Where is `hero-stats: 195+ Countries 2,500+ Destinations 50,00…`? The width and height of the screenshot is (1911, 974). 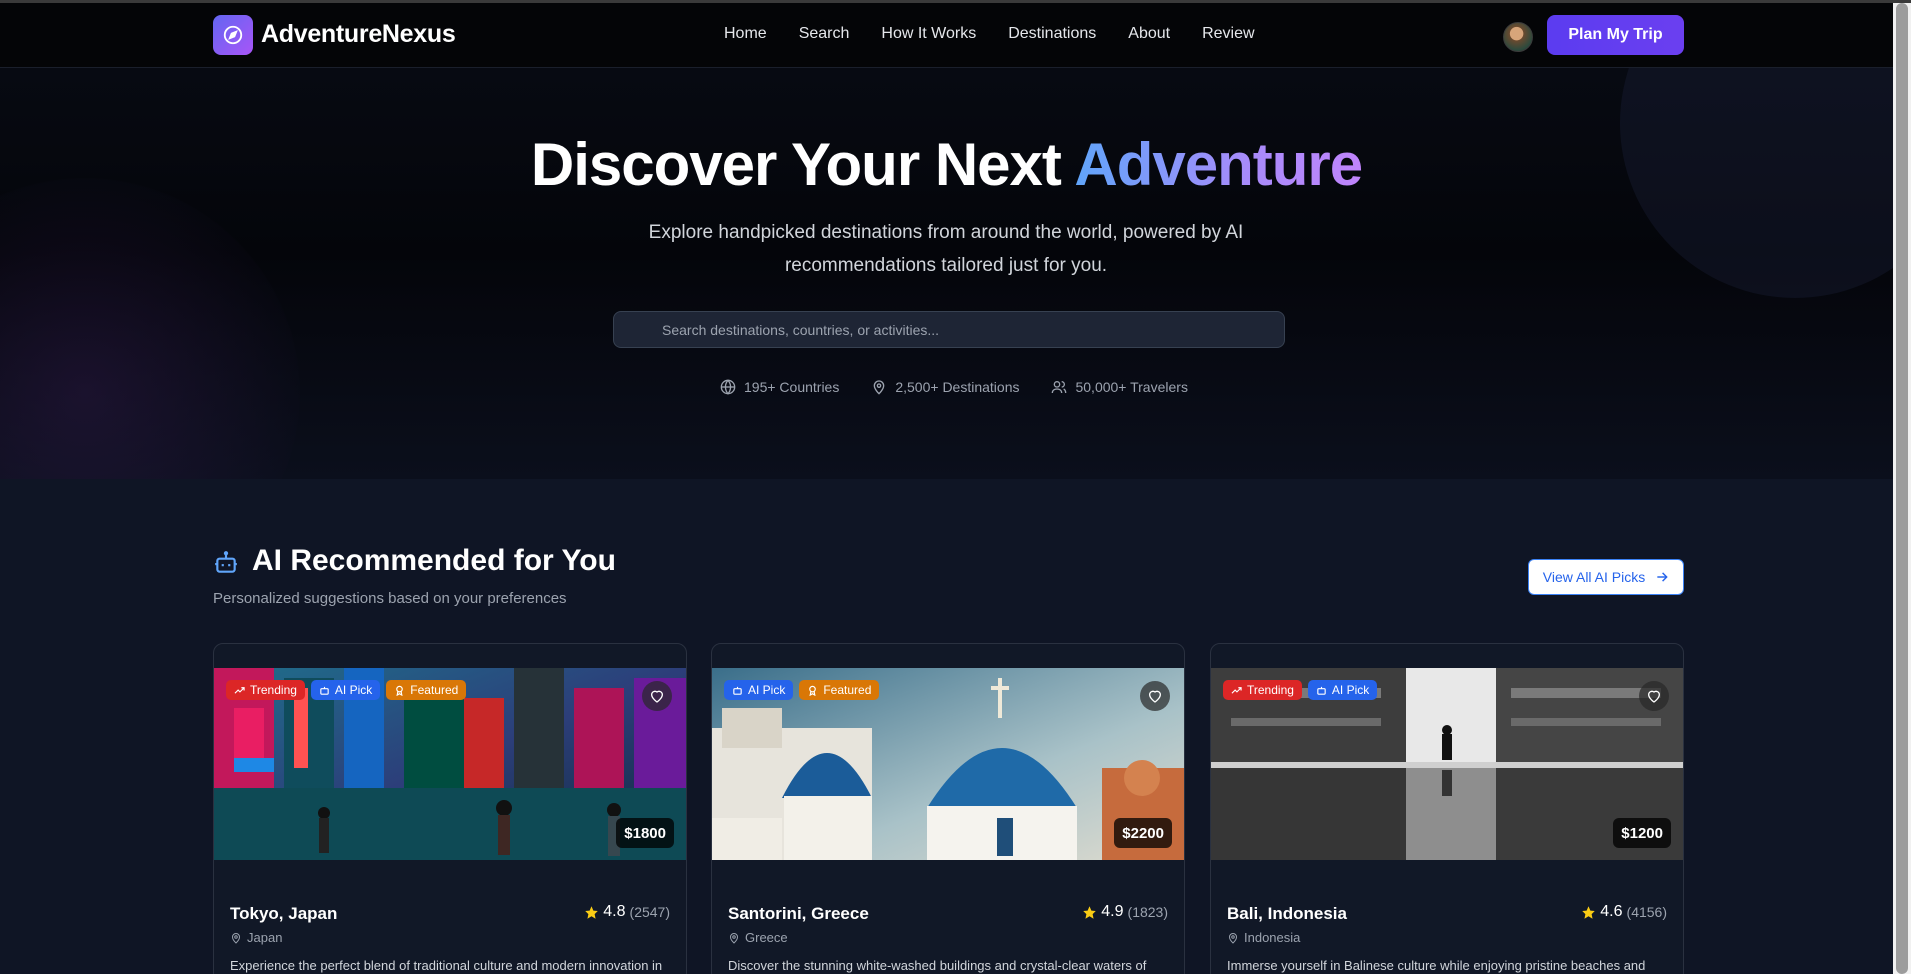
hero-stats: 195+ Countries 2,500+ Destinations 50,00… is located at coordinates (970, 387).